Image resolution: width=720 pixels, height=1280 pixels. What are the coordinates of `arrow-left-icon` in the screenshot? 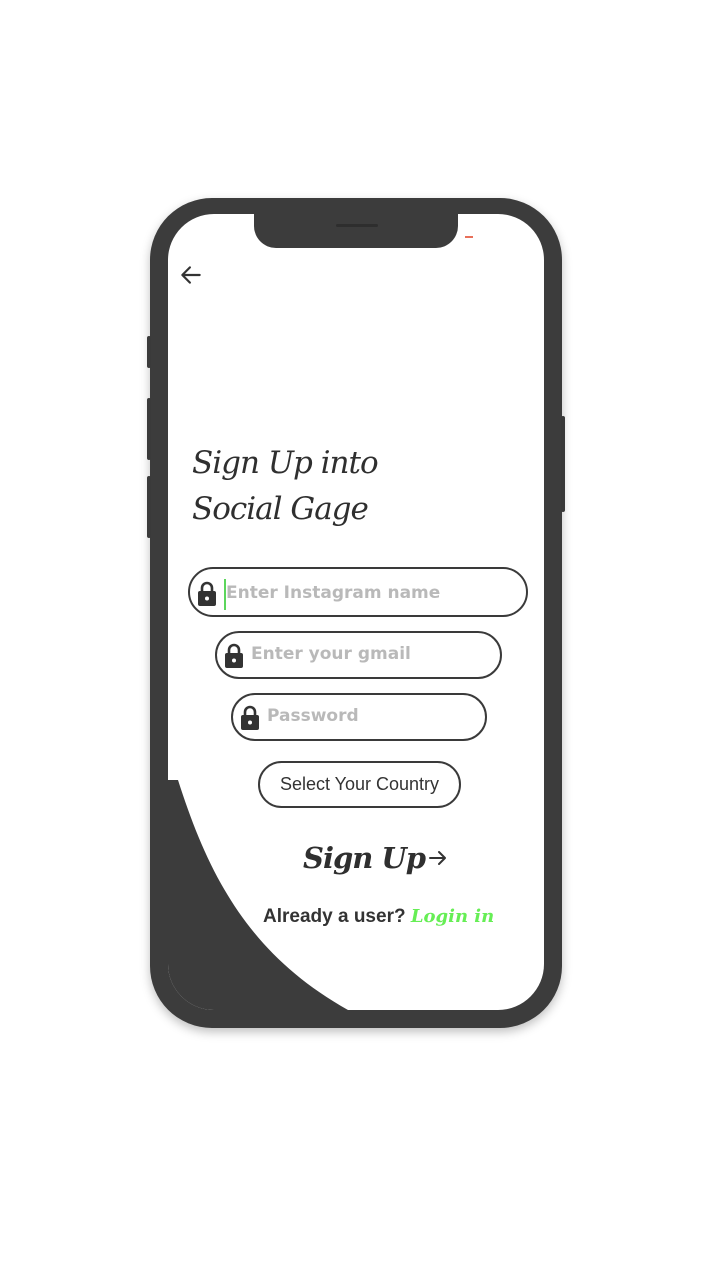 It's located at (191, 275).